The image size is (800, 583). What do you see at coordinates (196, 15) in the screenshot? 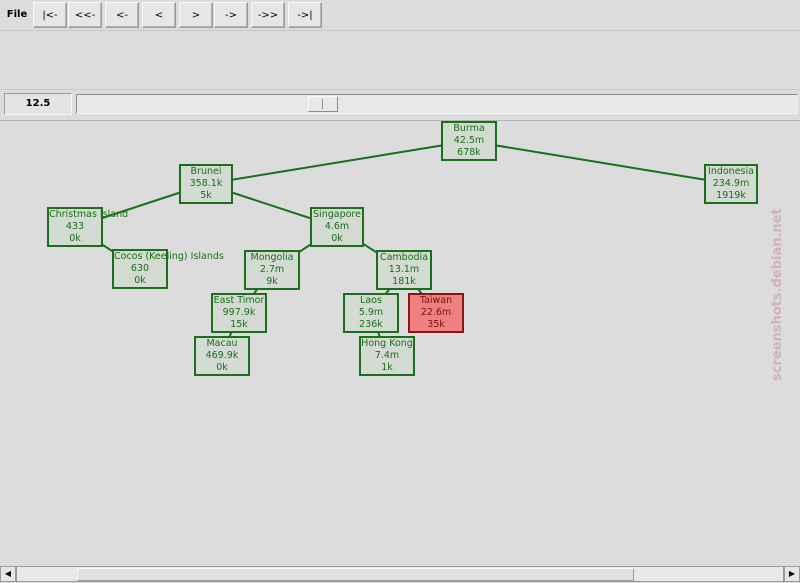
I see `step-forward-button: >` at bounding box center [196, 15].